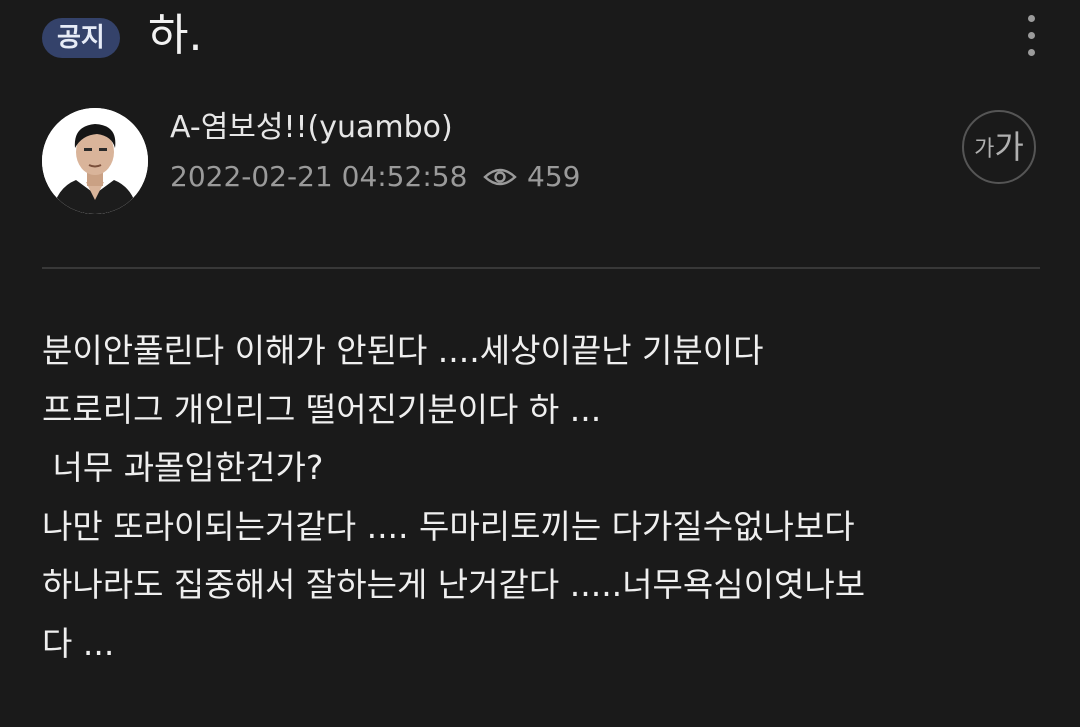  Describe the element at coordinates (554, 176) in the screenshot. I see `view-count-value: 459` at that location.